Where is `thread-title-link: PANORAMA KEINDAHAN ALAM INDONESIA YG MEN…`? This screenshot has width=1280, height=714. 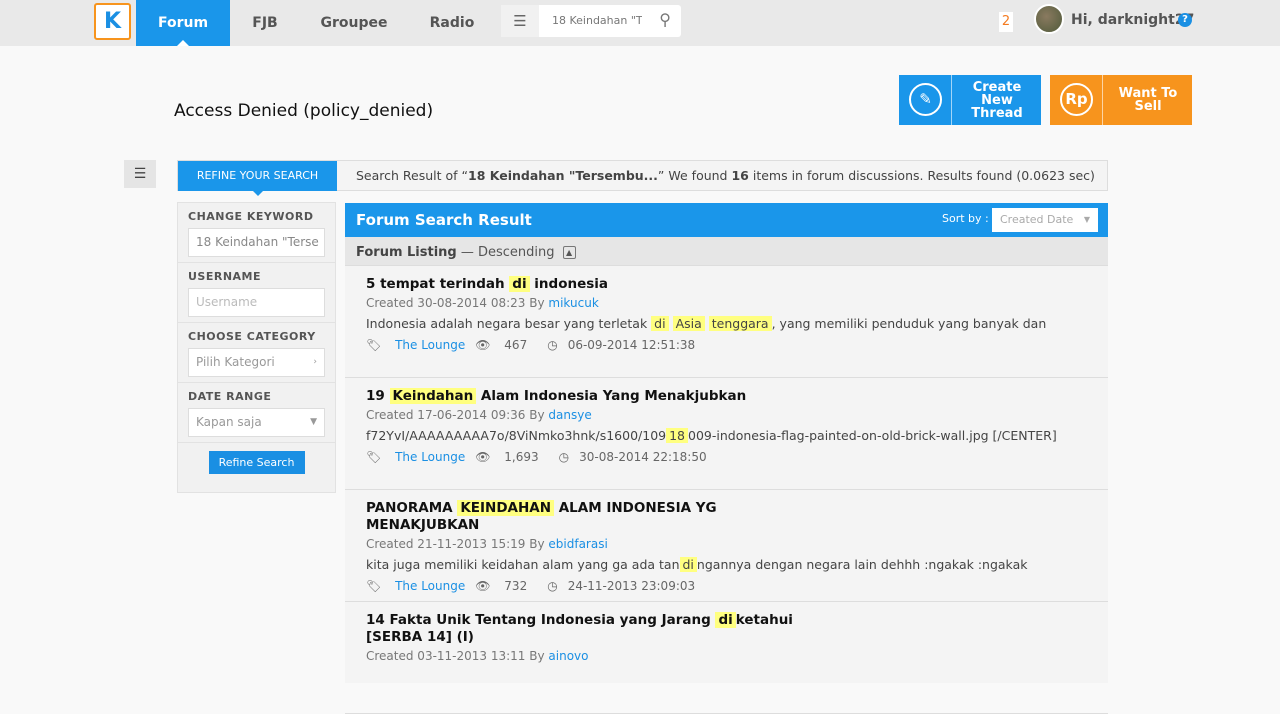
thread-title-link: PANORAMA KEINDAHAN ALAM INDONESIA YG MEN… is located at coordinates (586, 517).